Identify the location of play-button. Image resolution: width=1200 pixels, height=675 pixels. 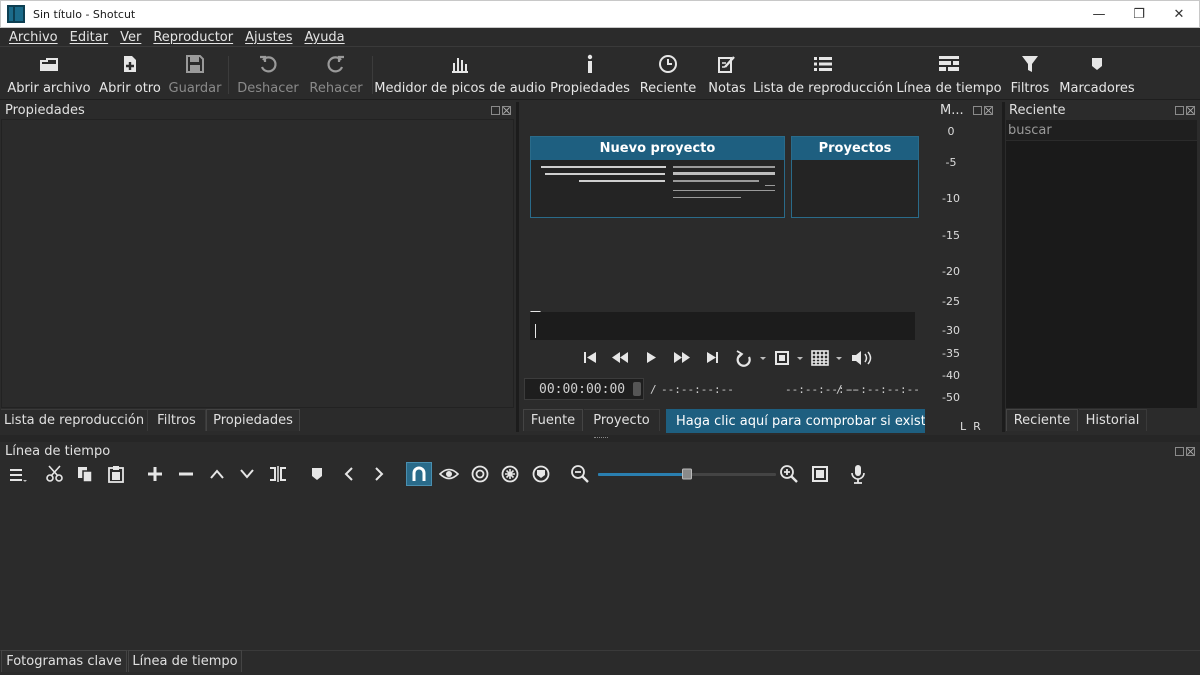
(652, 357).